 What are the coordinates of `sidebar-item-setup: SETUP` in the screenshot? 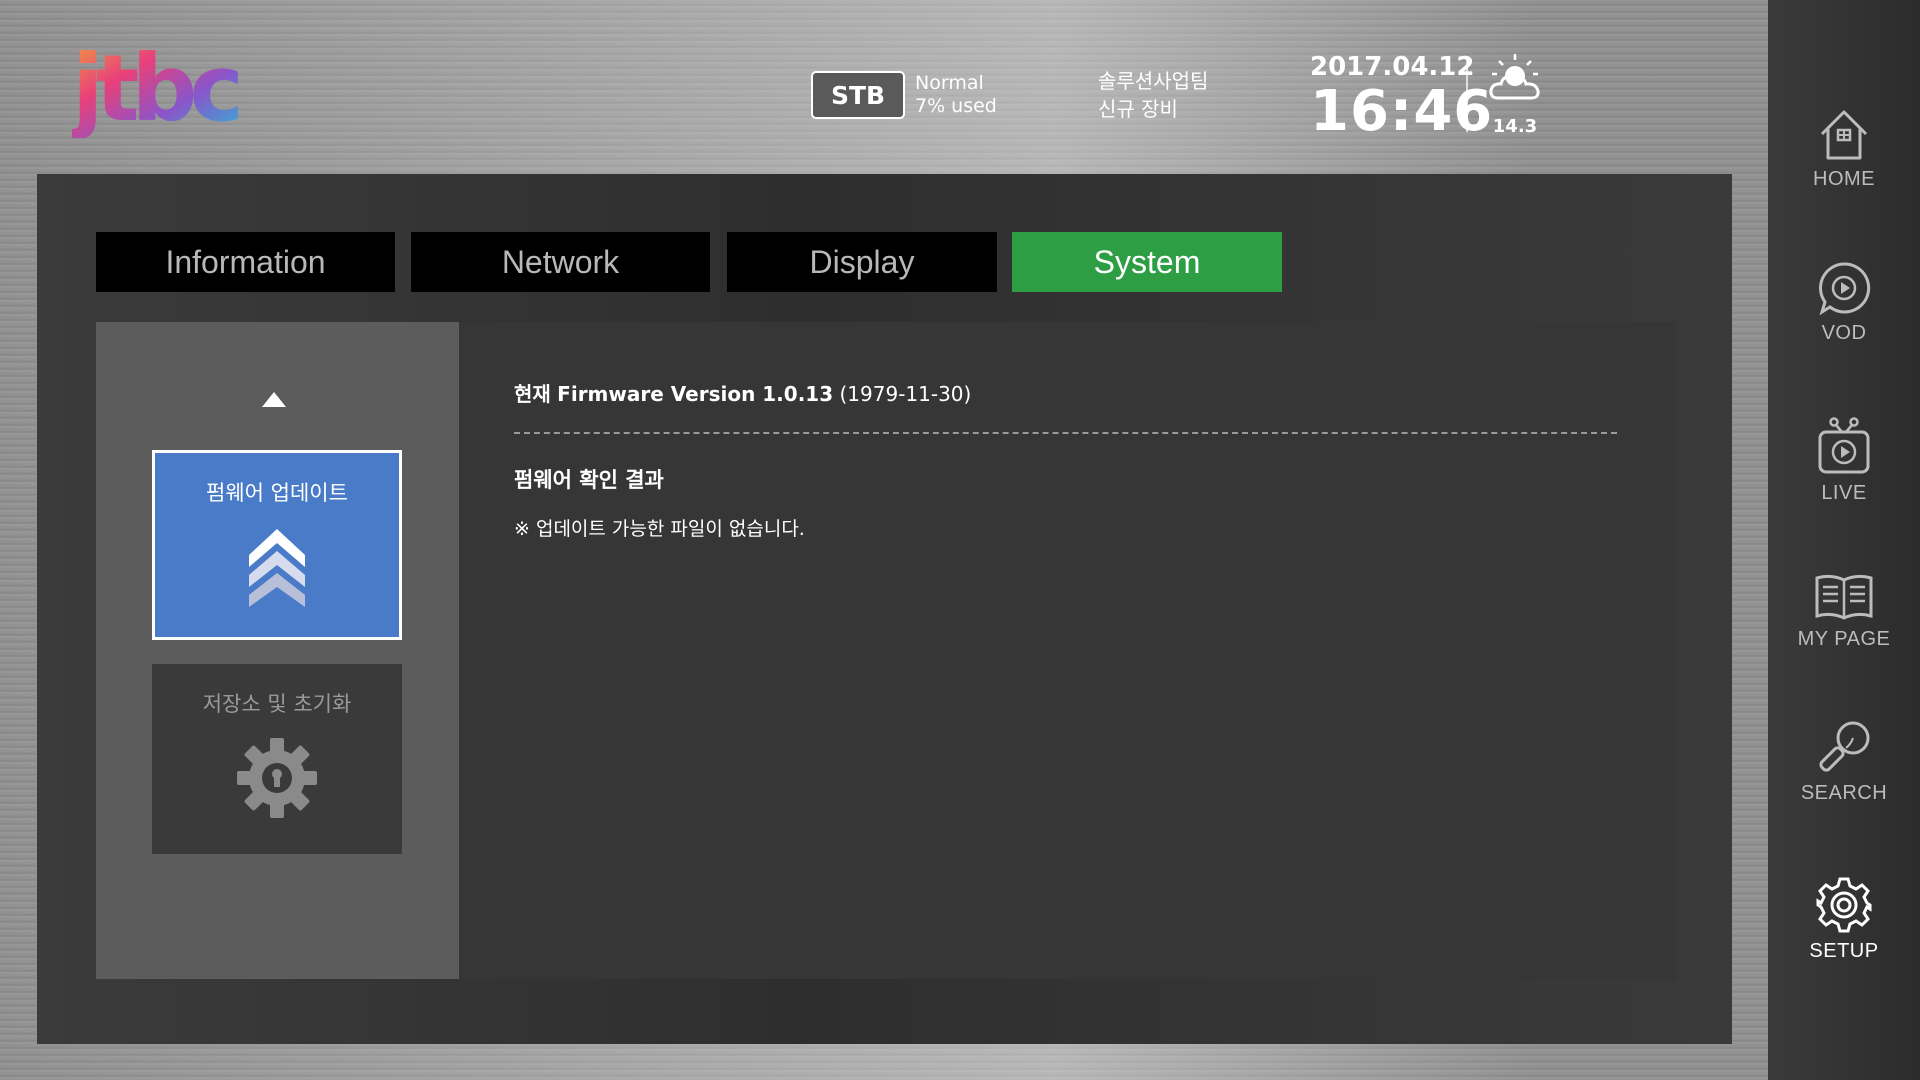 It's located at (1844, 919).